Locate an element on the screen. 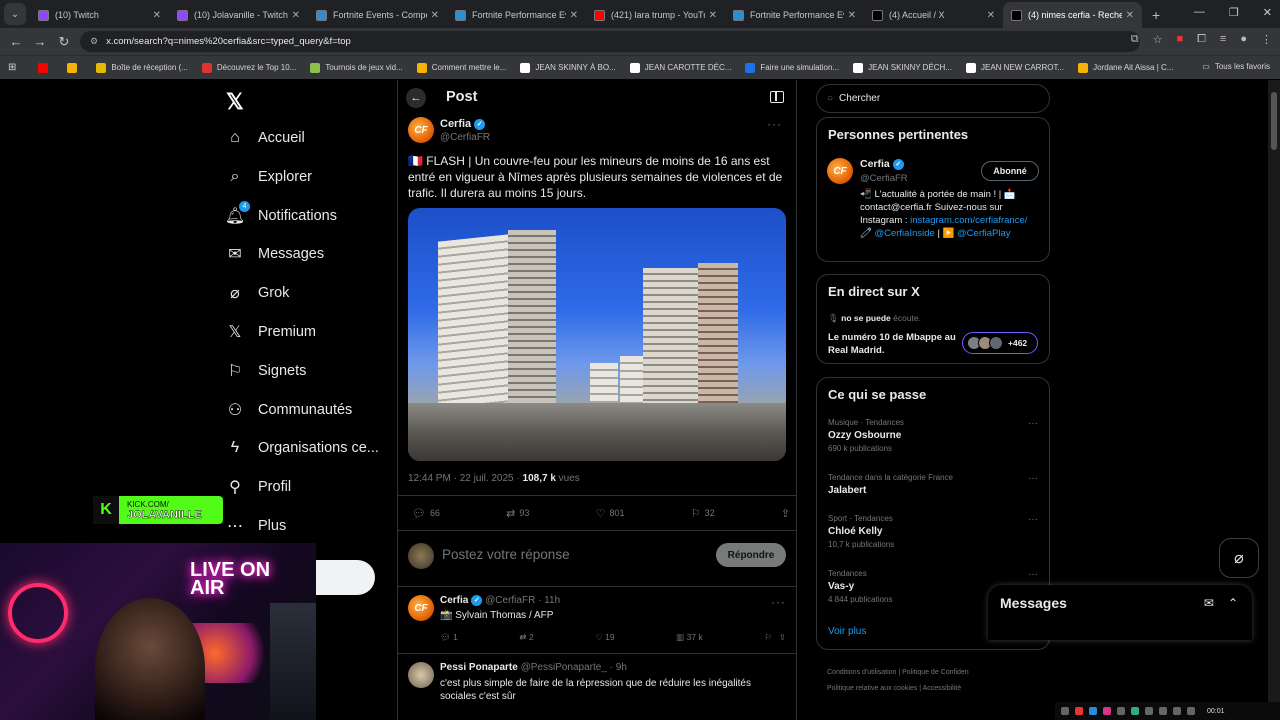 The image size is (1280, 720). like-button: ♡ 801 is located at coordinates (610, 513).